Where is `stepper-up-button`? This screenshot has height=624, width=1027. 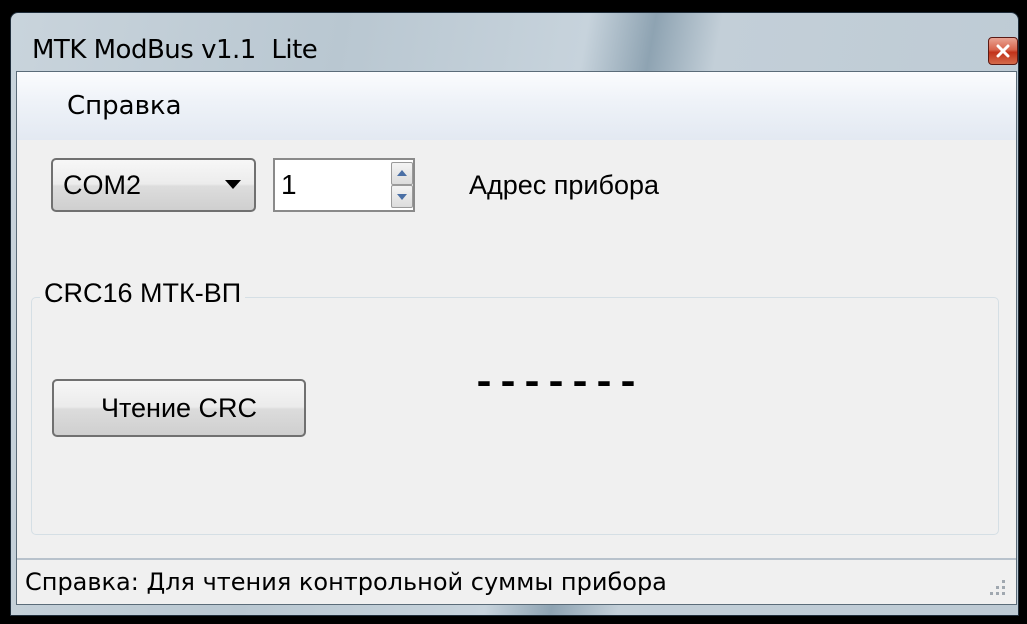
stepper-up-button is located at coordinates (402, 173).